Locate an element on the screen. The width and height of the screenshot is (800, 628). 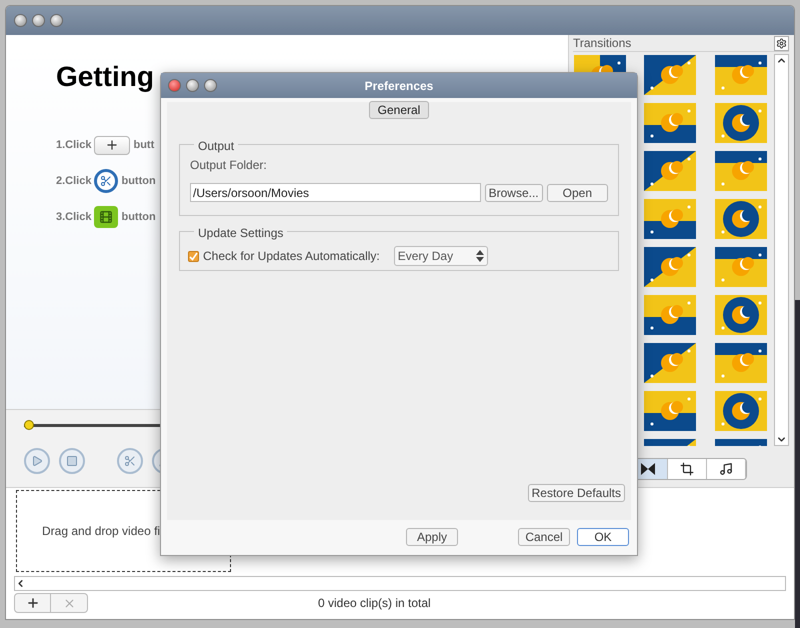
preferences-tab: General is located at coordinates (399, 110).